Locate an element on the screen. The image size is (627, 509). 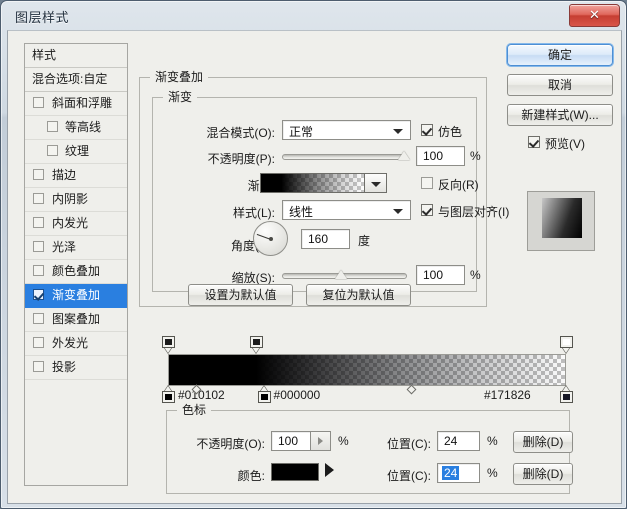
blending-options-item: 混合选项:自定 is located at coordinates (76, 80).